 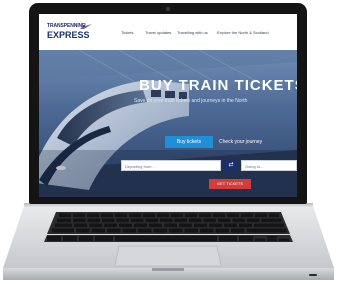 What do you see at coordinates (158, 32) in the screenshot?
I see `nav-travel-updates: Travel updates` at bounding box center [158, 32].